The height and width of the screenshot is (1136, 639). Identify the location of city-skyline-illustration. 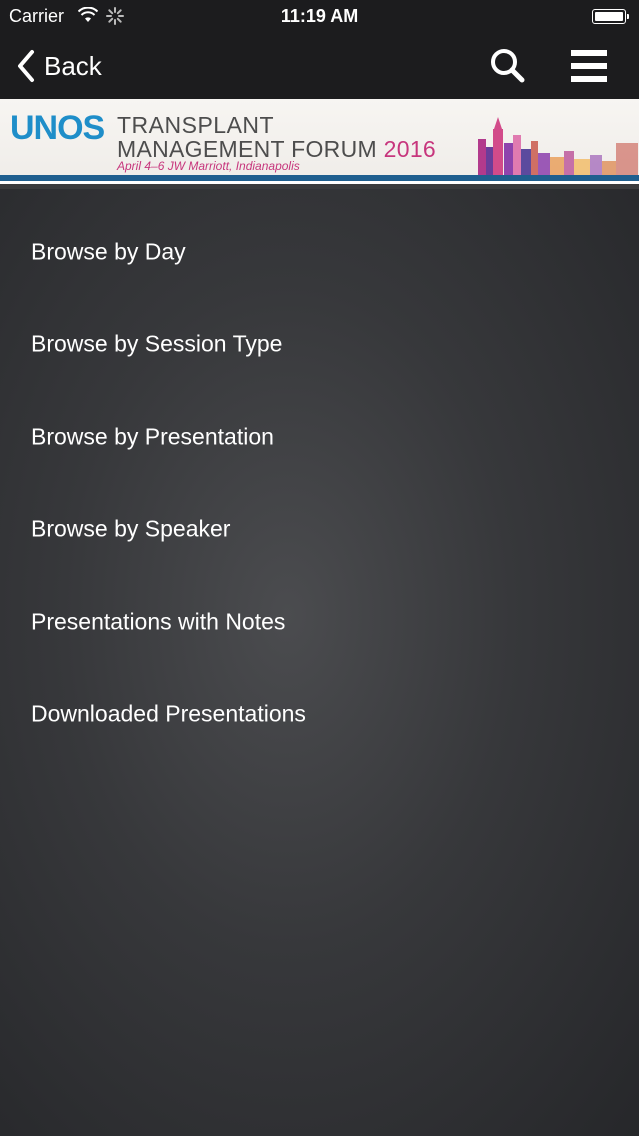
(558, 146).